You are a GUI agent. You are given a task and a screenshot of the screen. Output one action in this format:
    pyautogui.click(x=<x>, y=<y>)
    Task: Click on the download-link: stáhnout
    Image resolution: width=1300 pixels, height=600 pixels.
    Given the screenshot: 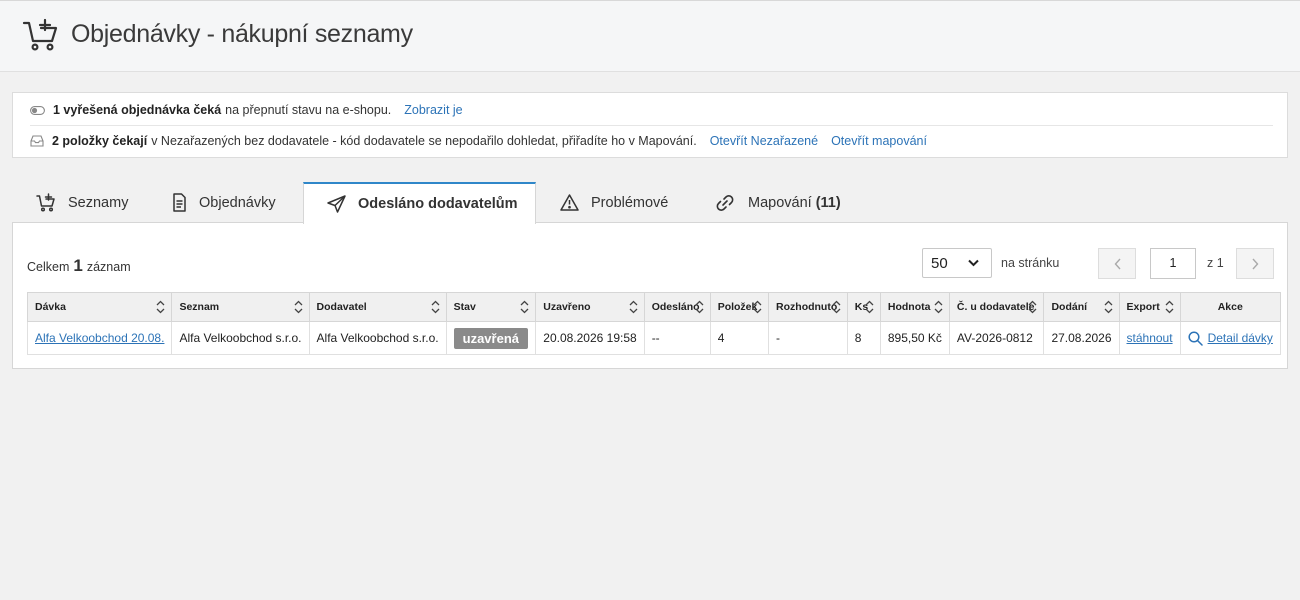 What is the action you would take?
    pyautogui.click(x=1150, y=338)
    